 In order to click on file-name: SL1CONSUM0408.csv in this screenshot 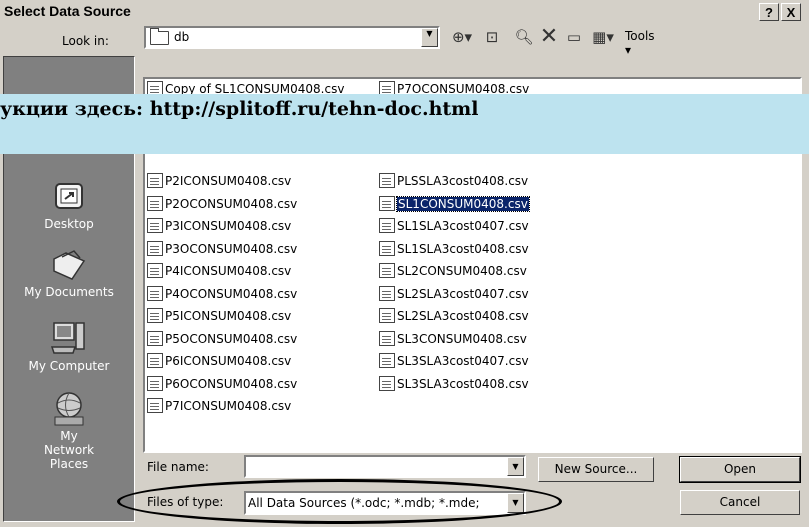, I will do `click(463, 203)`.